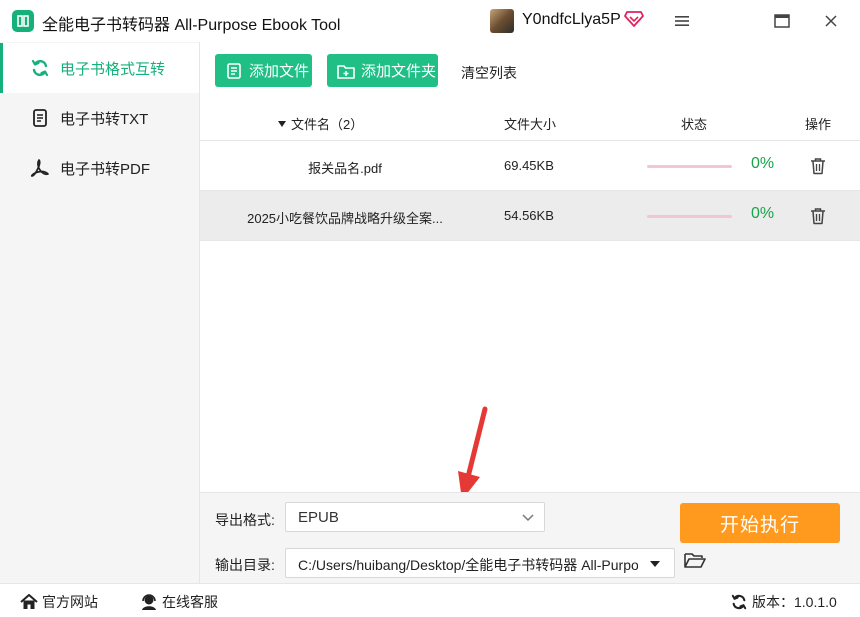  What do you see at coordinates (502, 21) in the screenshot?
I see `avatar` at bounding box center [502, 21].